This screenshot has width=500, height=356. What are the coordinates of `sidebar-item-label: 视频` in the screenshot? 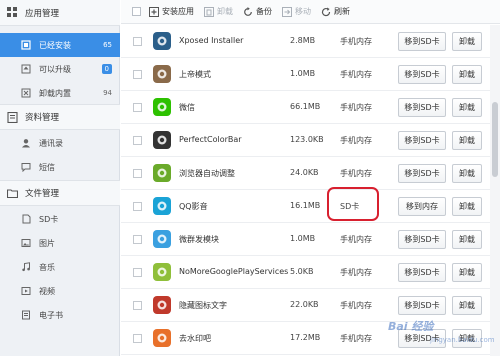 It's located at (47, 291).